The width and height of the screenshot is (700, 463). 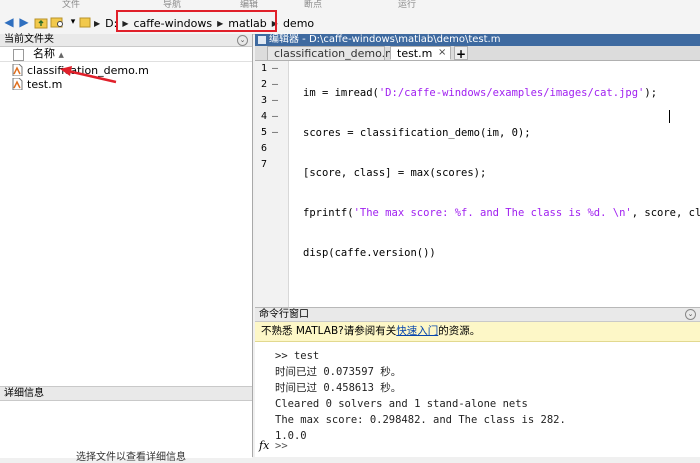 What do you see at coordinates (264, 148) in the screenshot?
I see `line-number: 6` at bounding box center [264, 148].